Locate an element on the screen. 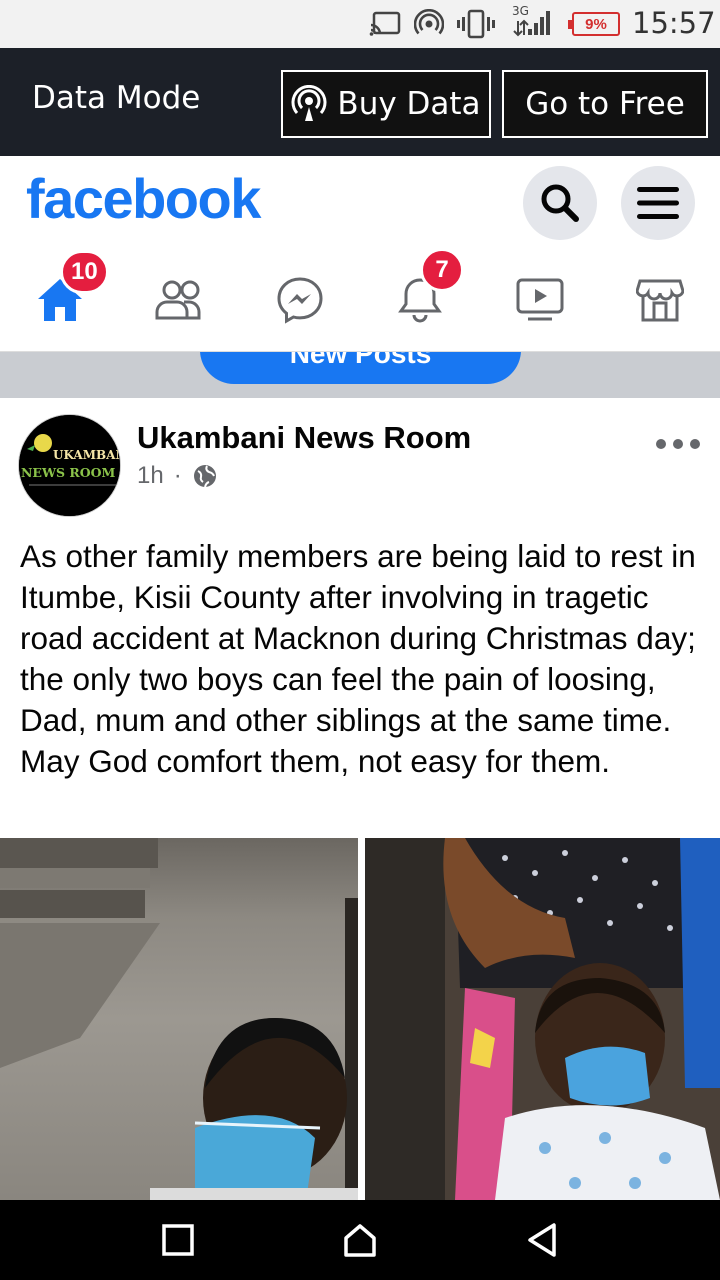 This screenshot has width=720, height=1280. status-bar: 3G 9% 15:57 is located at coordinates (360, 24).